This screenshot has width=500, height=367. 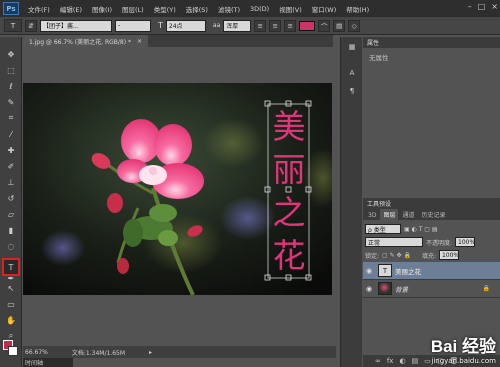 What do you see at coordinates (431, 255) in the screenshot?
I see `lock-row: 锁定: ▢ ✎ ✥ 🔒 填充: 100%` at bounding box center [431, 255].